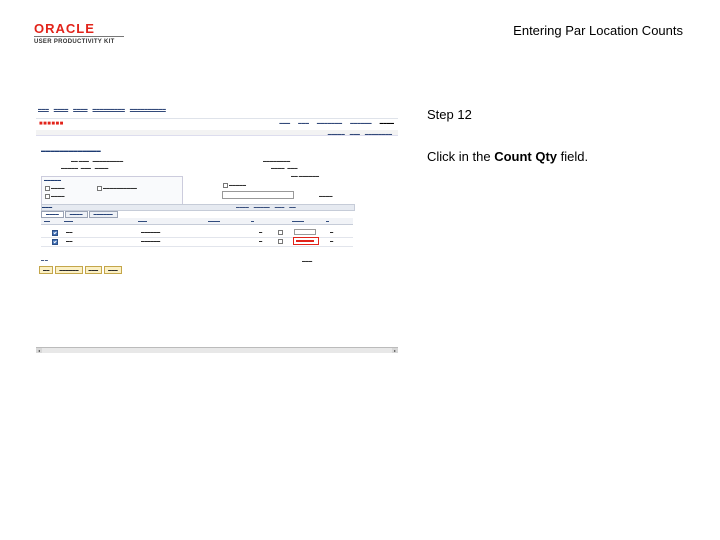 Image resolution: width=720 pixels, height=540 pixels. What do you see at coordinates (44, 260) in the screenshot?
I see `prev-next-links: ▬ ▬` at bounding box center [44, 260].